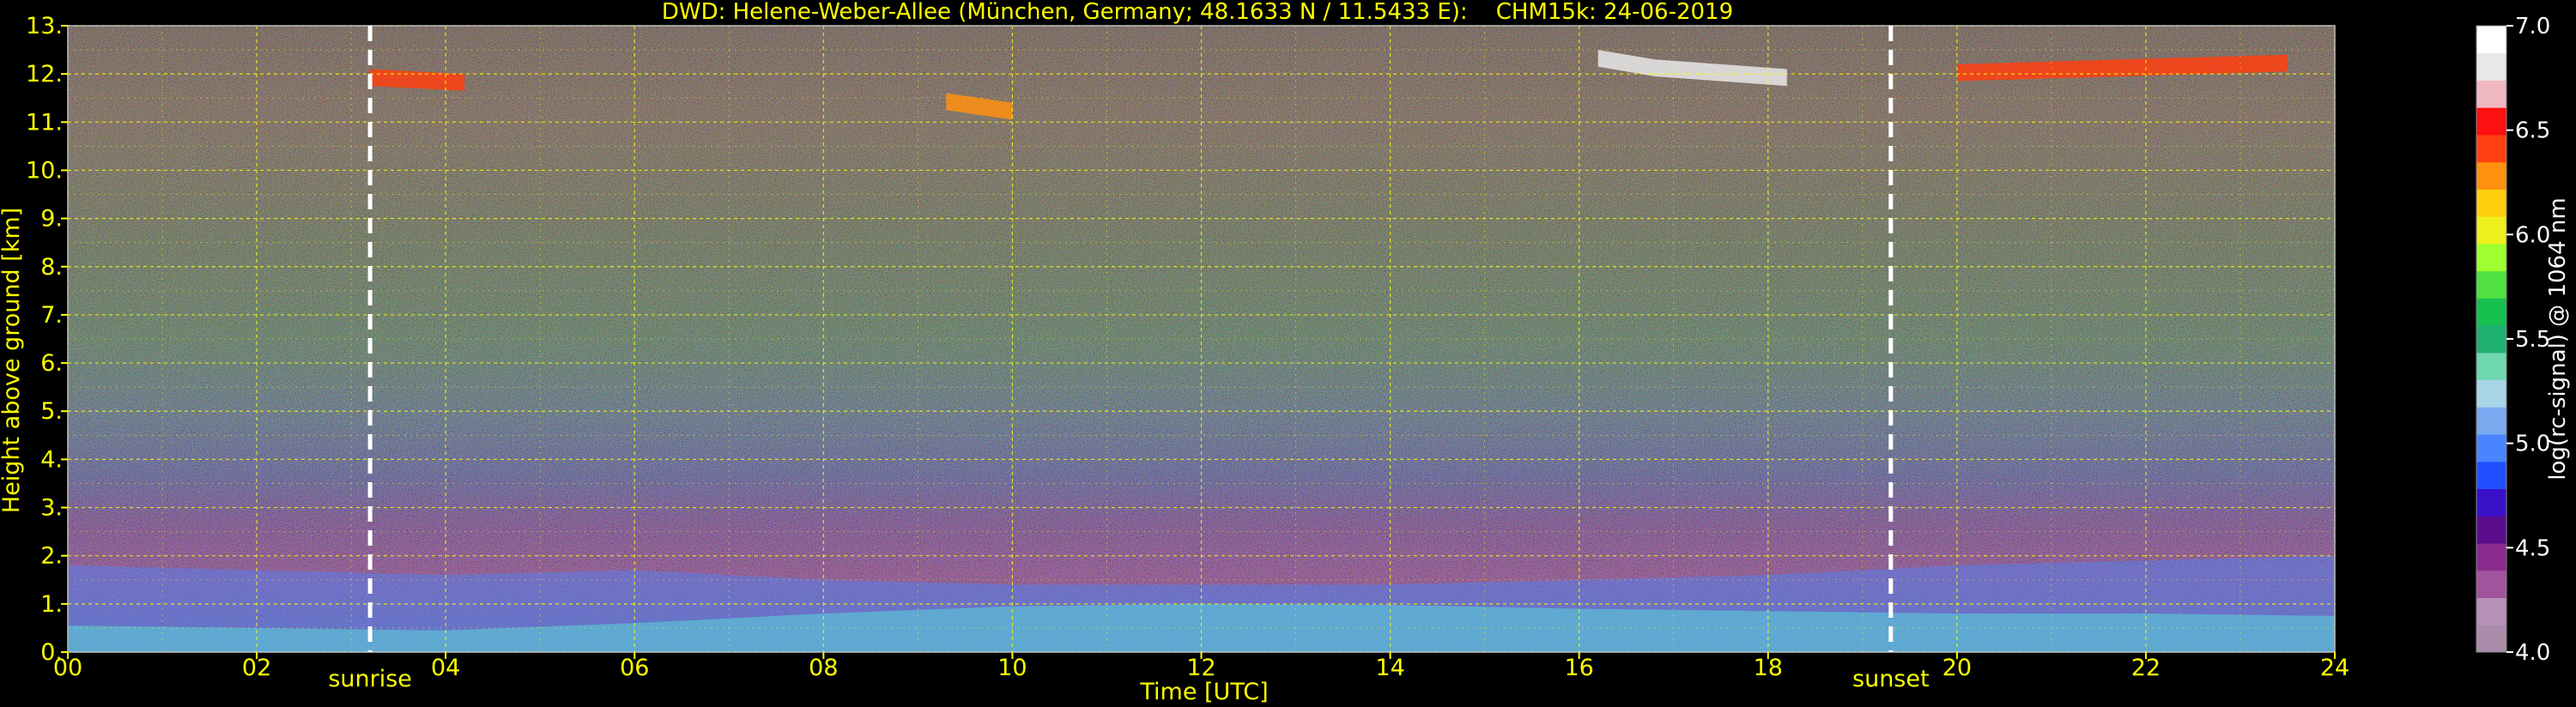 This screenshot has width=2576, height=707. I want to click on colorbar: 4.04.55.05.56.06.57.0, so click(2513, 340).